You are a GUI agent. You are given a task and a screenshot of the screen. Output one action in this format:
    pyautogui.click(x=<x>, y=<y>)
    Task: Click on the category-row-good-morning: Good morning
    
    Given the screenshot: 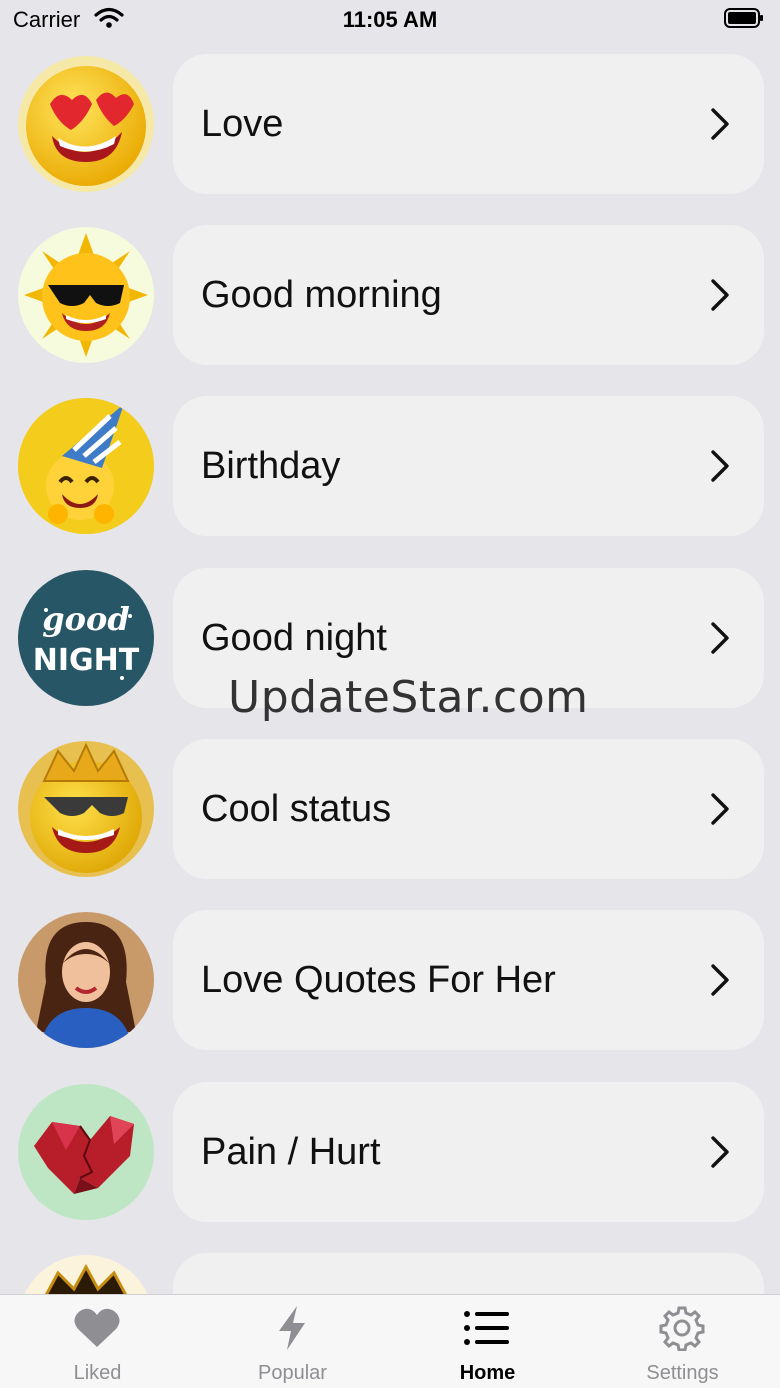 What is the action you would take?
    pyautogui.click(x=390, y=295)
    